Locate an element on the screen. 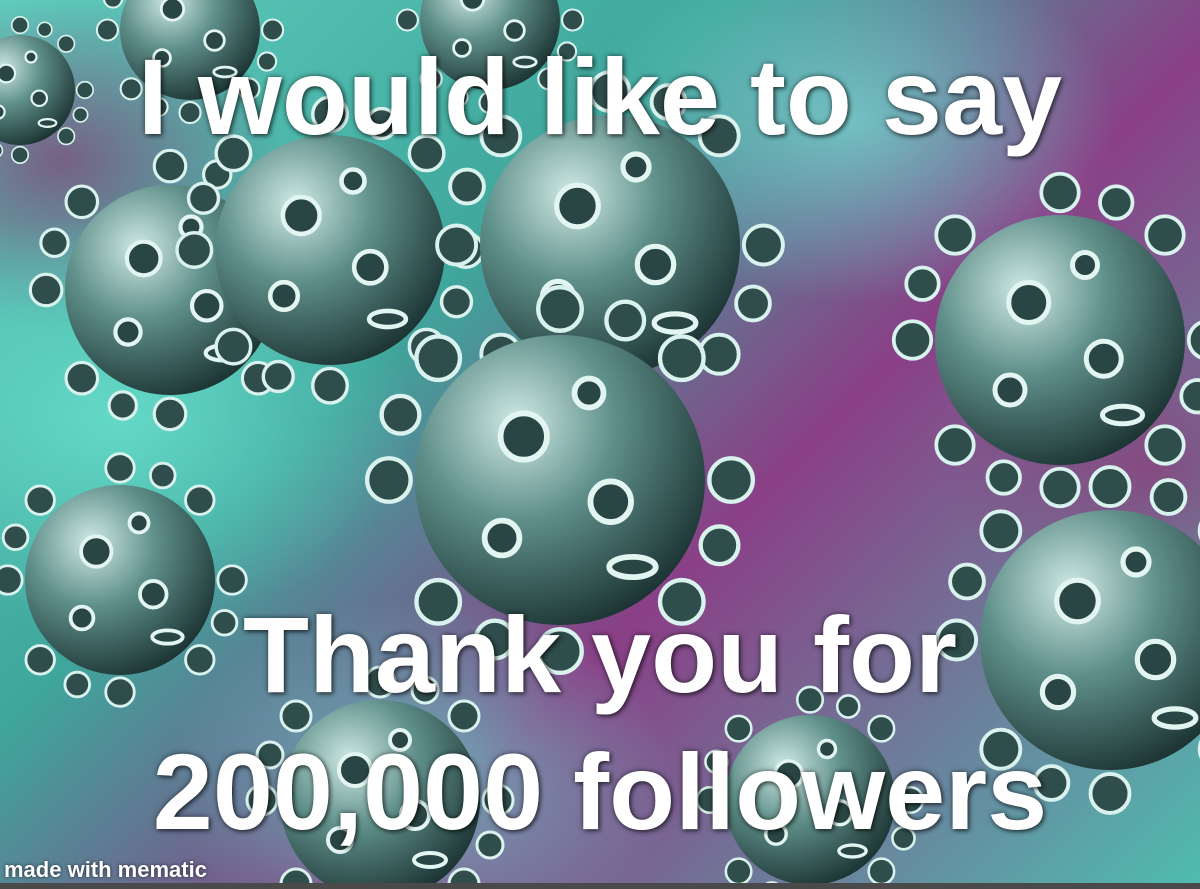 The image size is (1200, 889). bottom-edge-bar is located at coordinates (600, 886).